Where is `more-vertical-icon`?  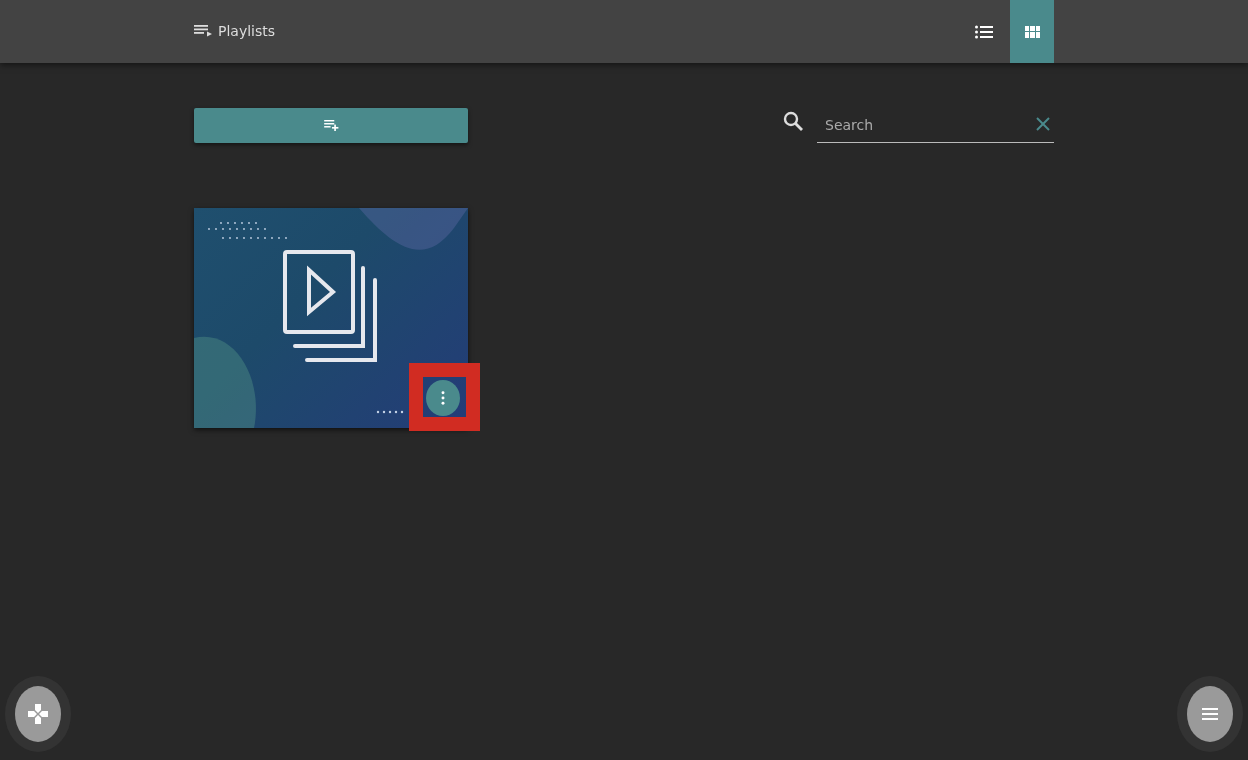
more-vertical-icon is located at coordinates (443, 398).